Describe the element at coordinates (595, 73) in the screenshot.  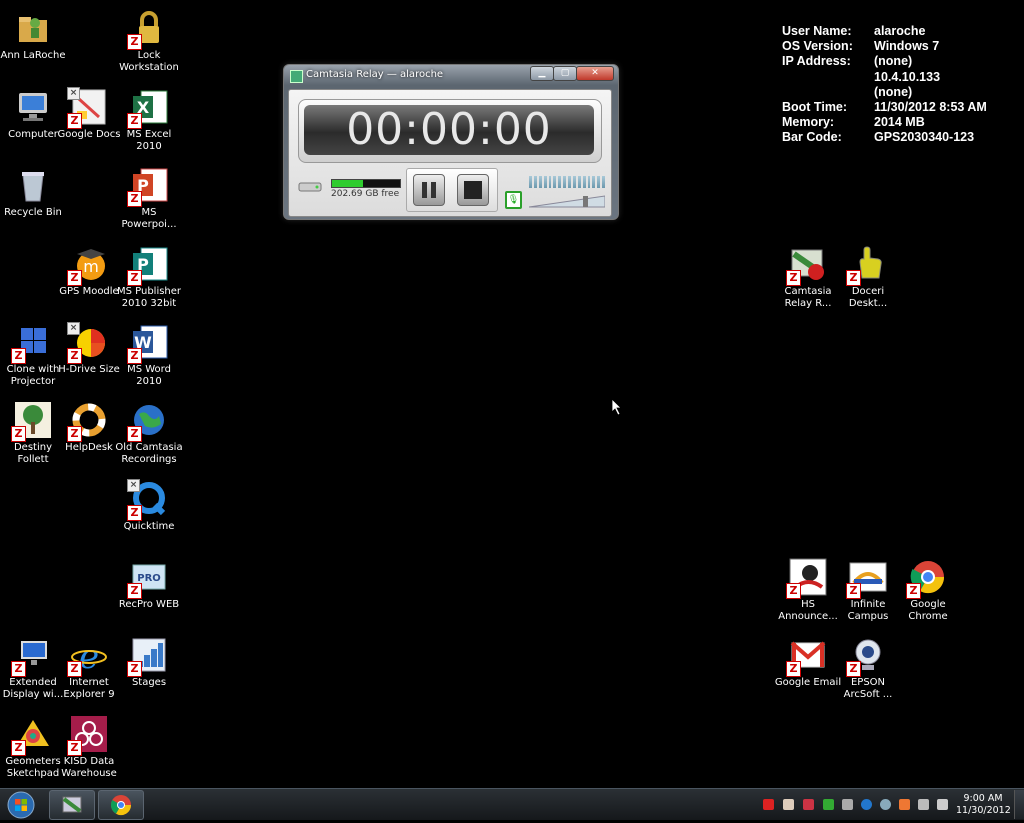
I see `close-button: ✕` at that location.